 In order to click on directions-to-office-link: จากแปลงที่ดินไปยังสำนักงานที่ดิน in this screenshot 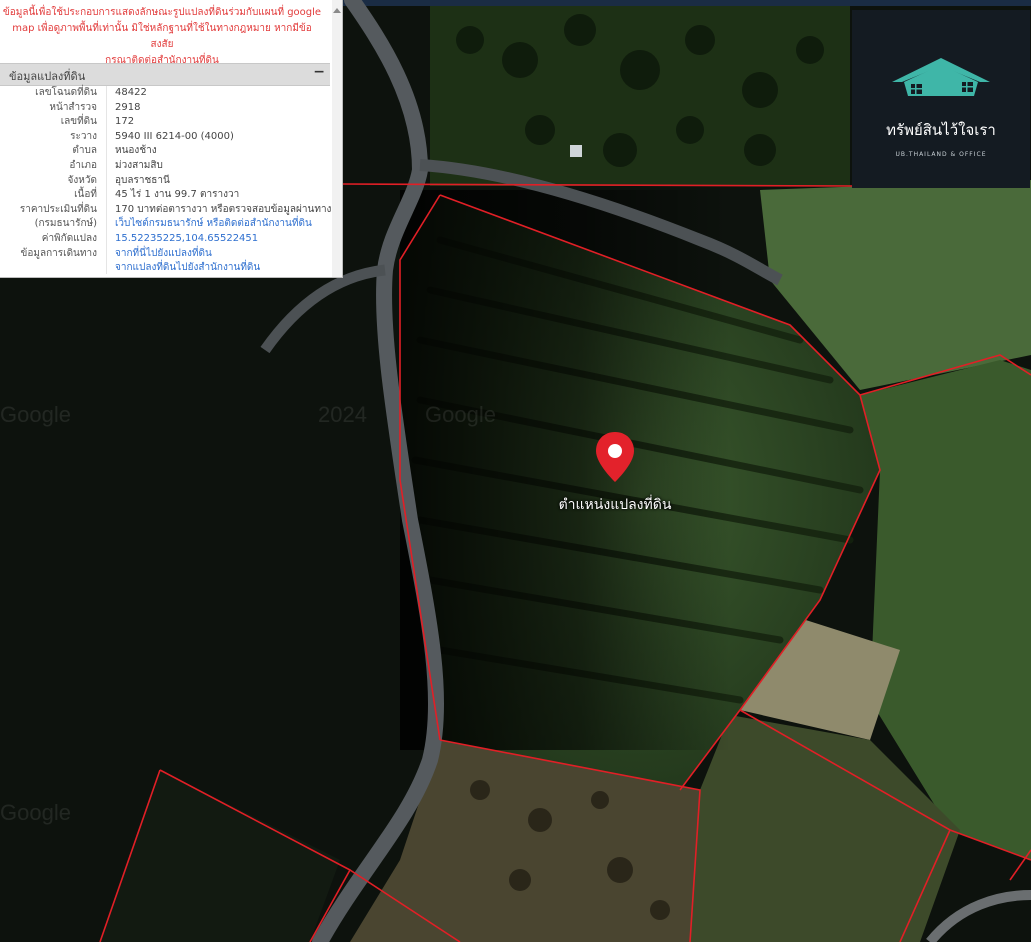, I will do `click(187, 268)`.